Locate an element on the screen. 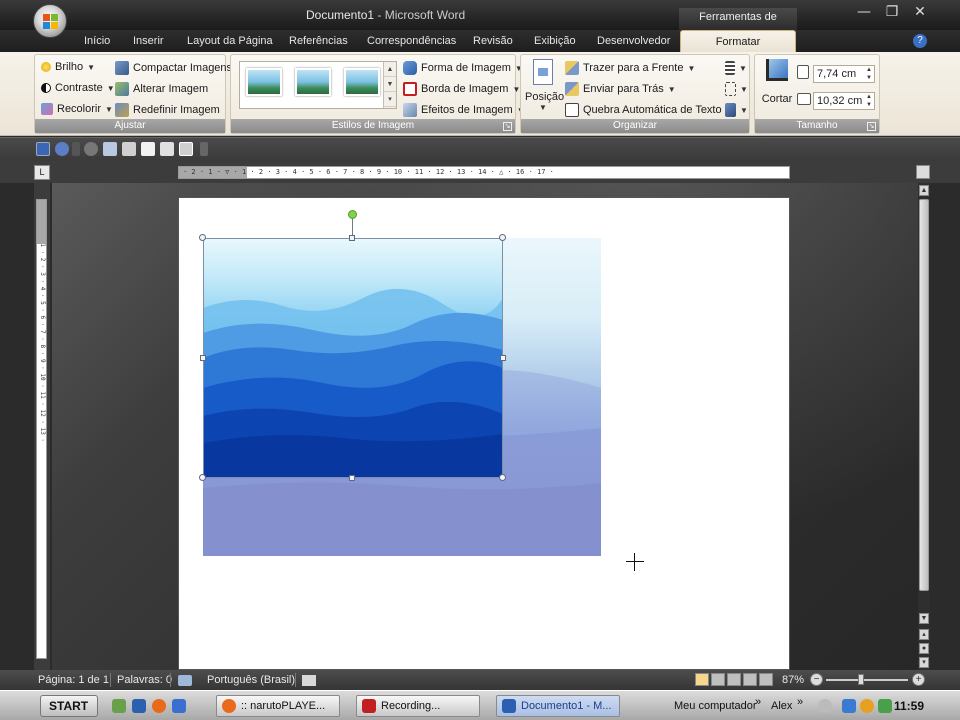  chevron-down-icon is located at coordinates (76, 149).